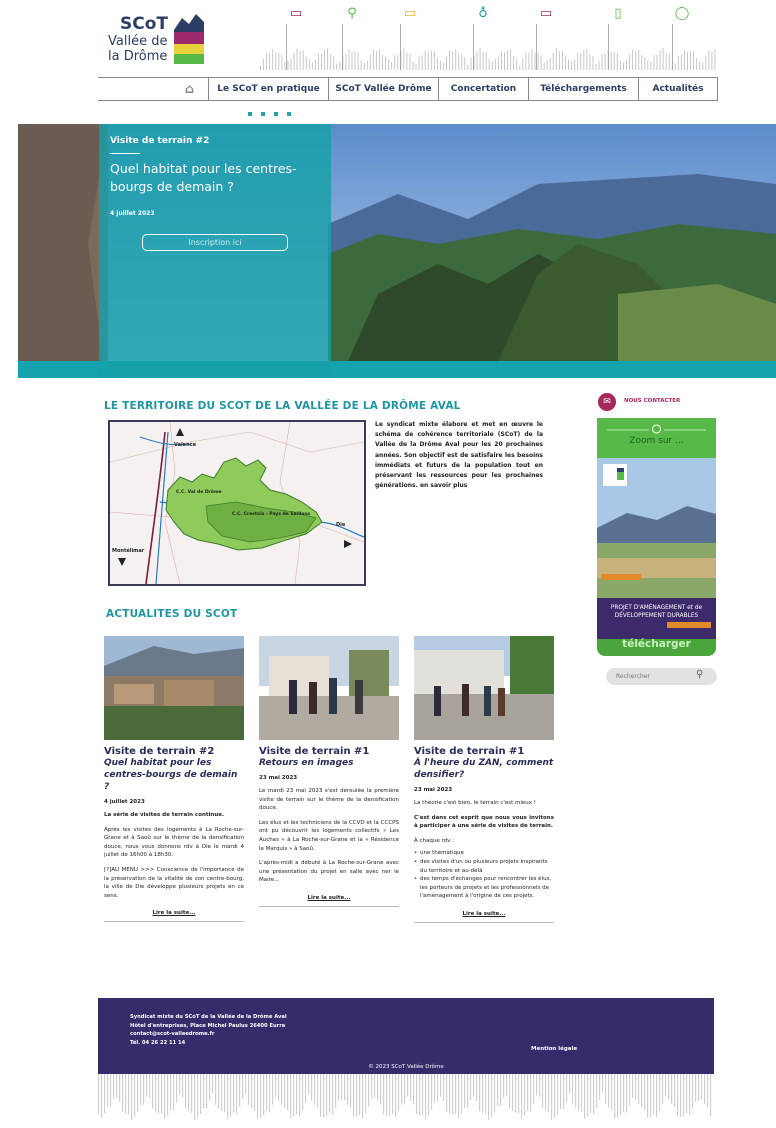 The height and width of the screenshot is (1128, 776). Describe the element at coordinates (656, 676) in the screenshot. I see `search-input` at that location.